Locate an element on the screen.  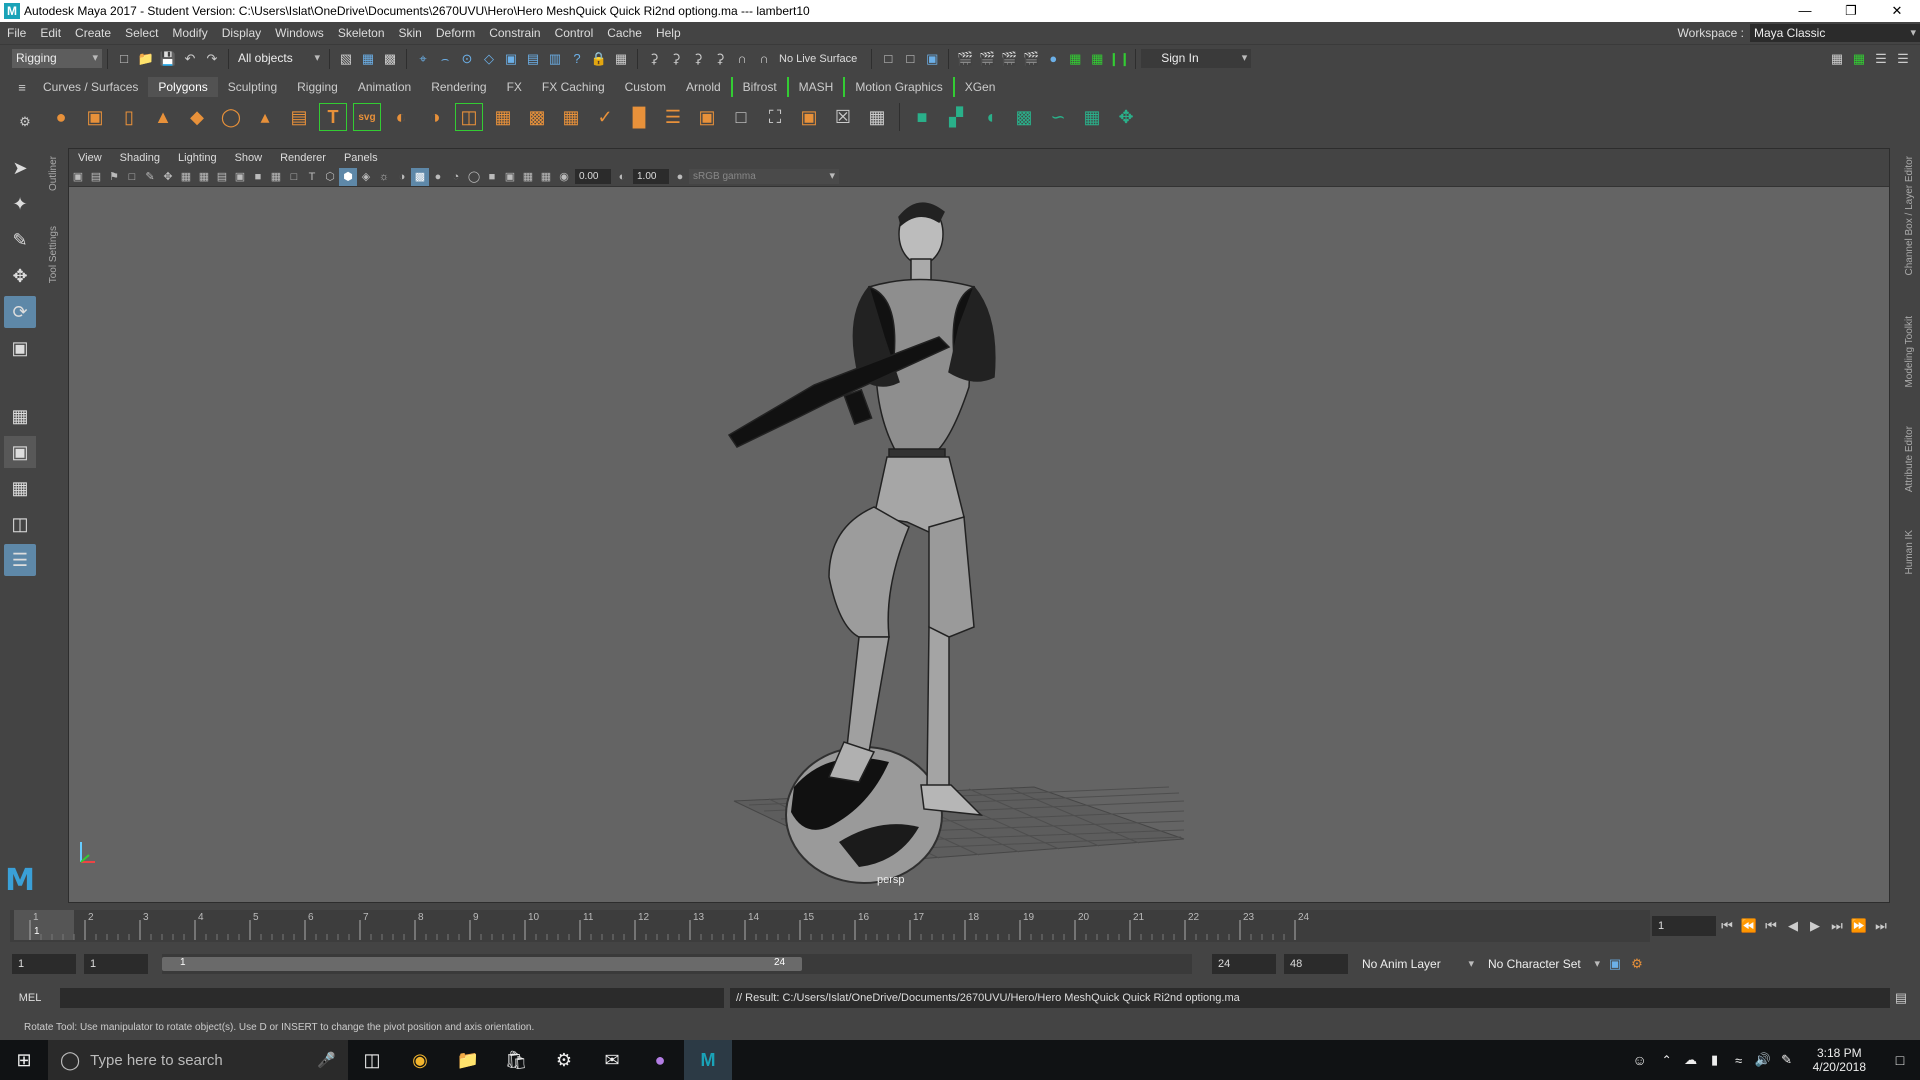
channel-box-side-tab: Channel Box / Layer Editor is located at coordinates (1909, 216).